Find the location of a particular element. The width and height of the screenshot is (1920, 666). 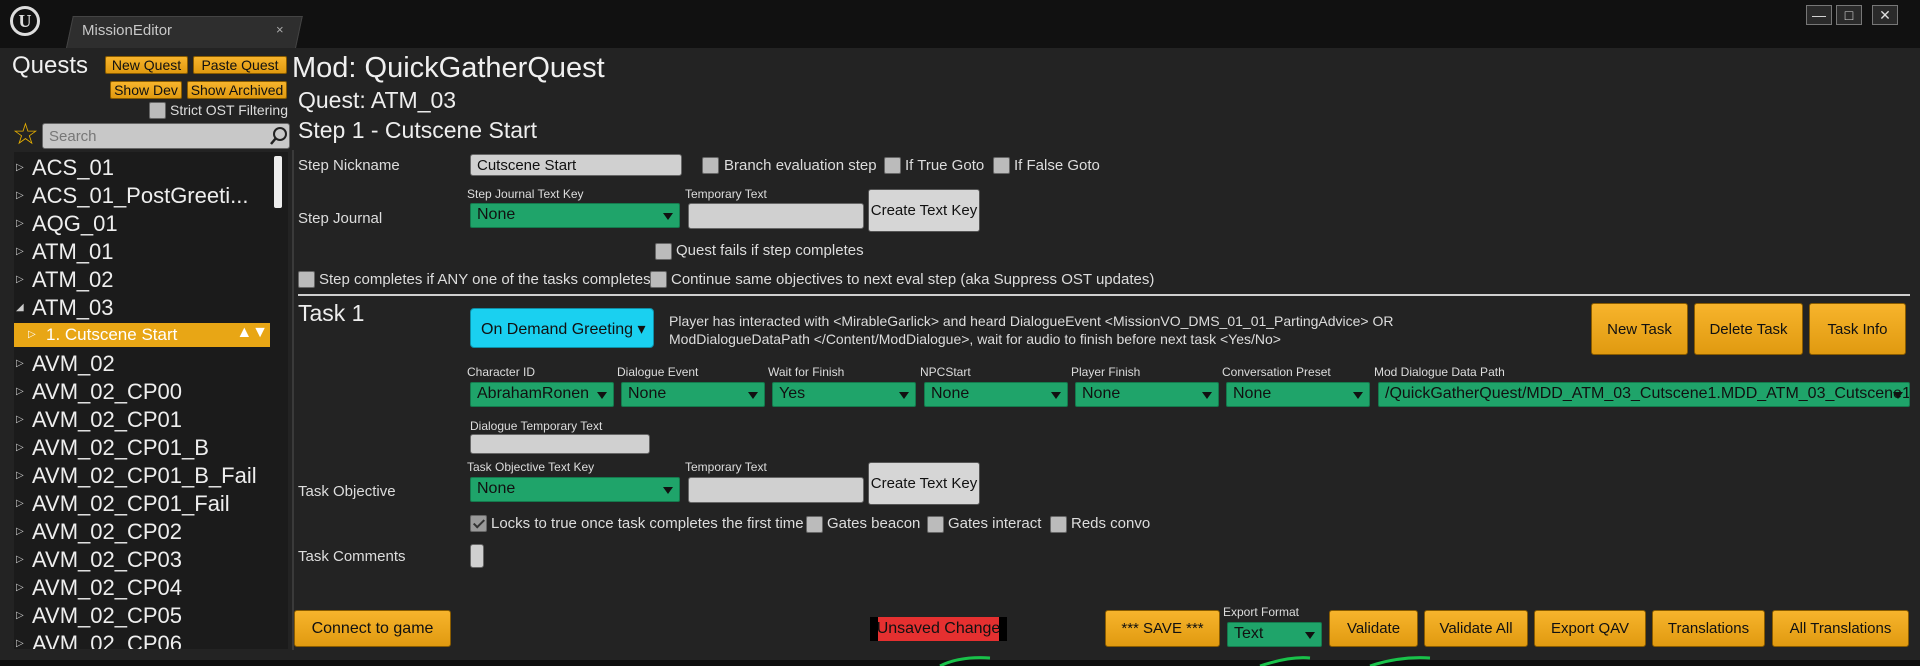

conversation-preset-dropdown: None is located at coordinates (1298, 394).